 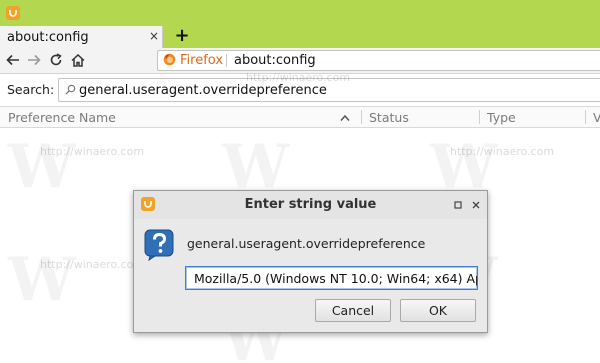 What do you see at coordinates (169, 61) in the screenshot?
I see `firefox-icon` at bounding box center [169, 61].